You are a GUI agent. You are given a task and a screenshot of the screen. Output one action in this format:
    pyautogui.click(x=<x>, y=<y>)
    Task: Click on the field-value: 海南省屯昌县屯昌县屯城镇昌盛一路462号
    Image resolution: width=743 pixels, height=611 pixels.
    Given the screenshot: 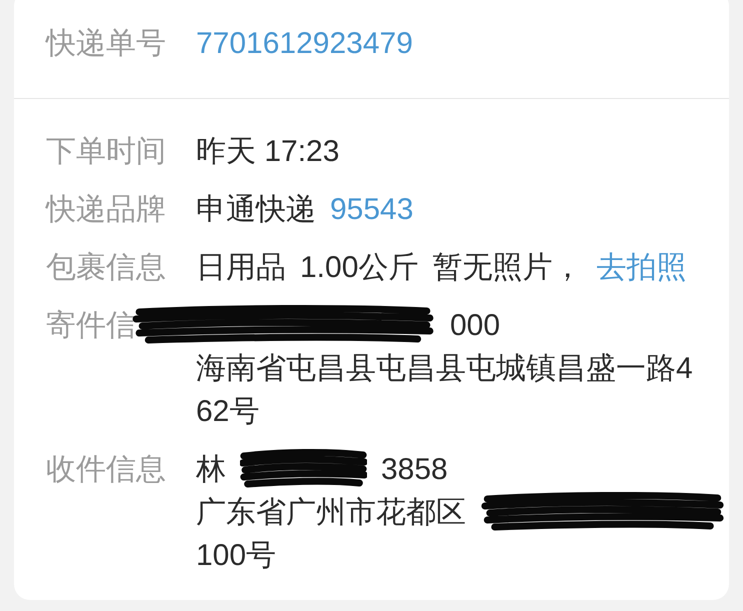 What is the action you would take?
    pyautogui.click(x=445, y=390)
    